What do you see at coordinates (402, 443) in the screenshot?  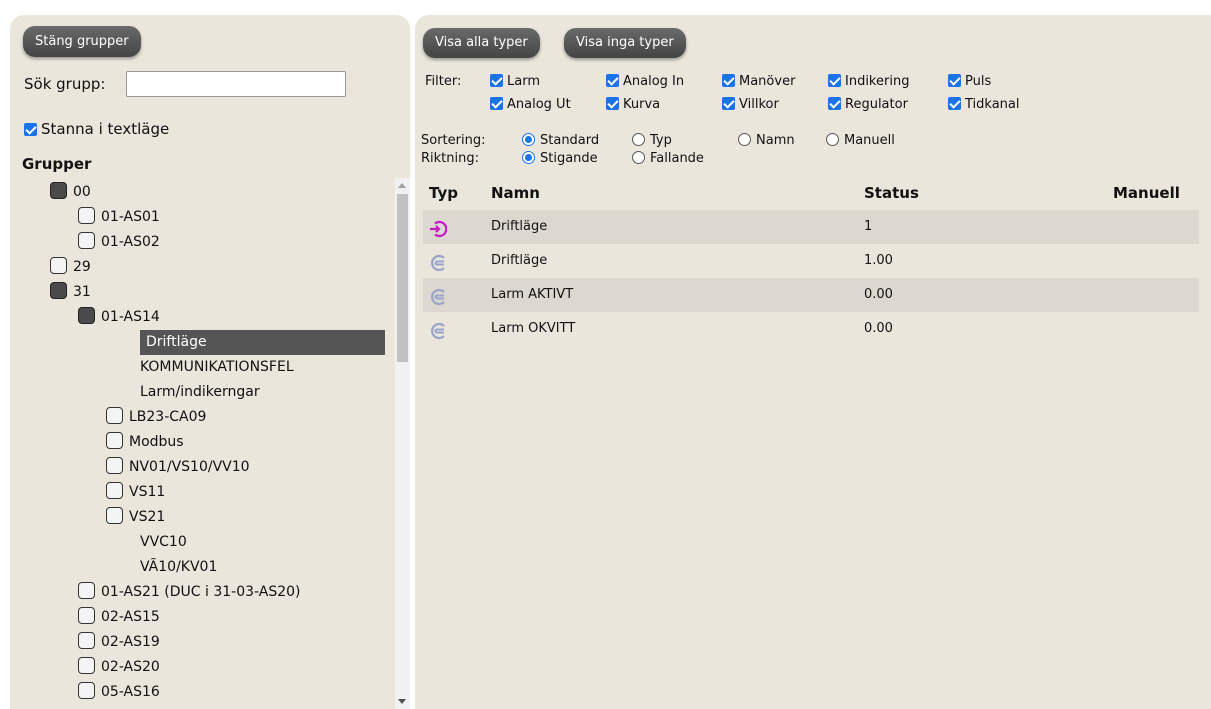 I see `tree-scrollbar` at bounding box center [402, 443].